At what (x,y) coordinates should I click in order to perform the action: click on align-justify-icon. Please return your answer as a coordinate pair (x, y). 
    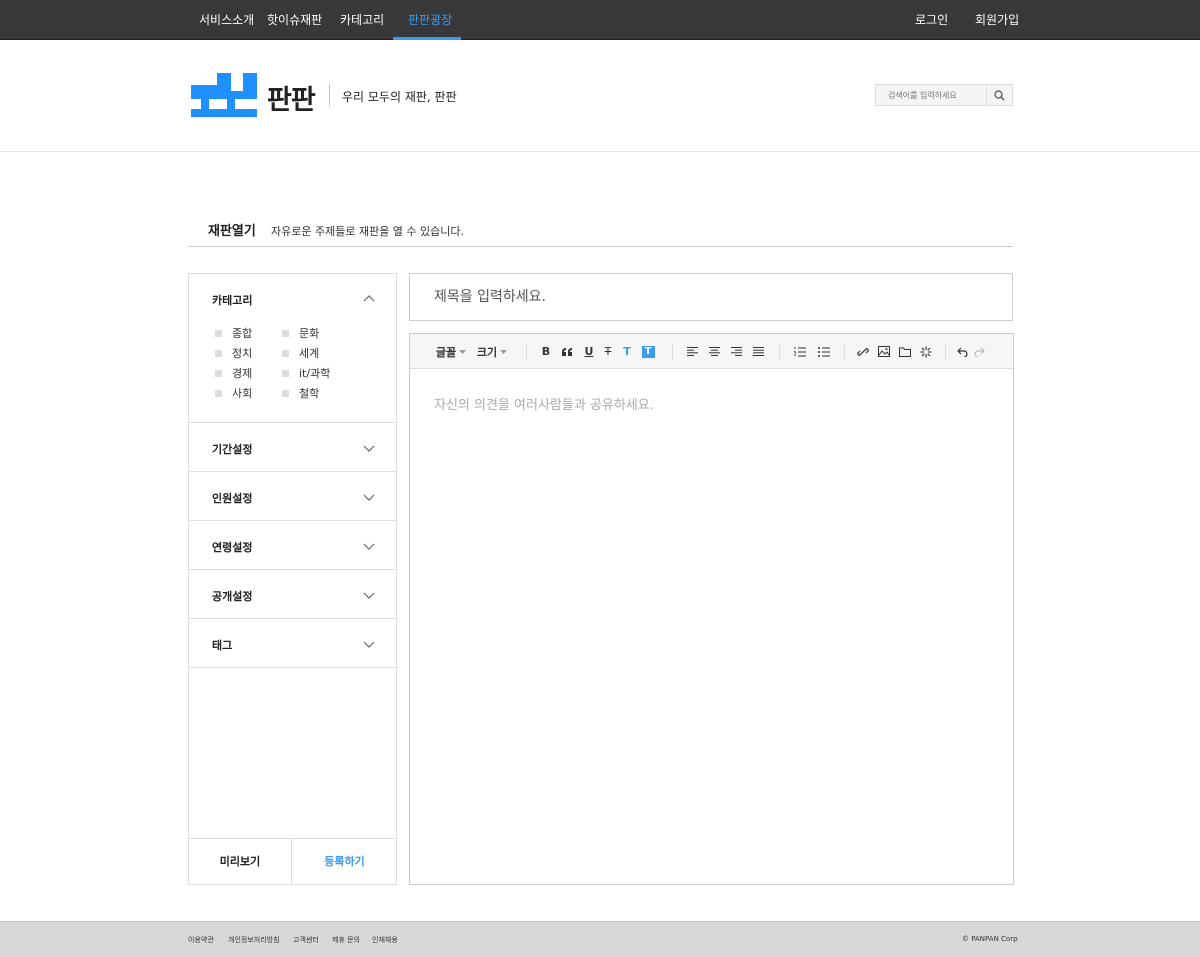
    Looking at the image, I should click on (758, 351).